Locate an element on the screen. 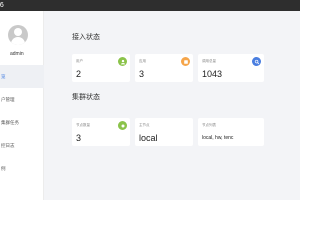 Image resolution: width=320 pixels, height=240 pixels. node-list-value: local, hw, tenc is located at coordinates (218, 138).